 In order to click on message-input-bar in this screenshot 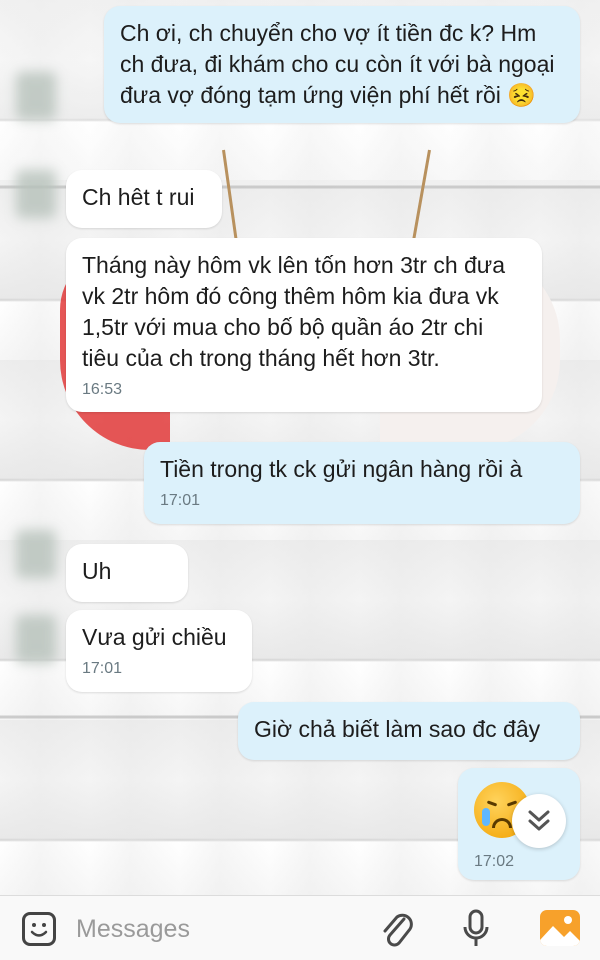, I will do `click(300, 927)`.